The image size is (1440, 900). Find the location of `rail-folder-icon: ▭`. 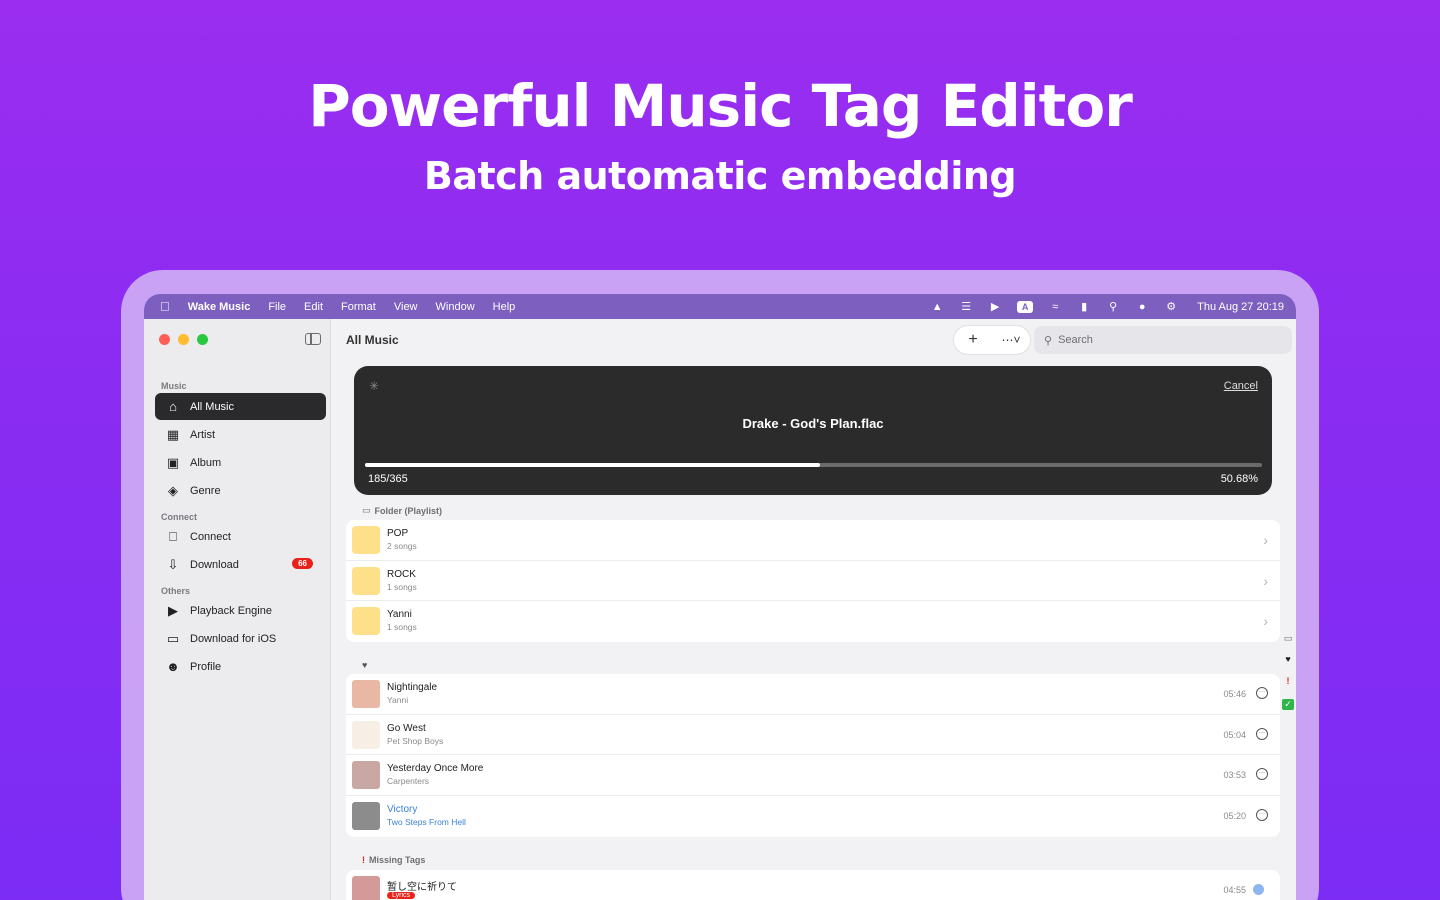

rail-folder-icon: ▭ is located at coordinates (1288, 638).